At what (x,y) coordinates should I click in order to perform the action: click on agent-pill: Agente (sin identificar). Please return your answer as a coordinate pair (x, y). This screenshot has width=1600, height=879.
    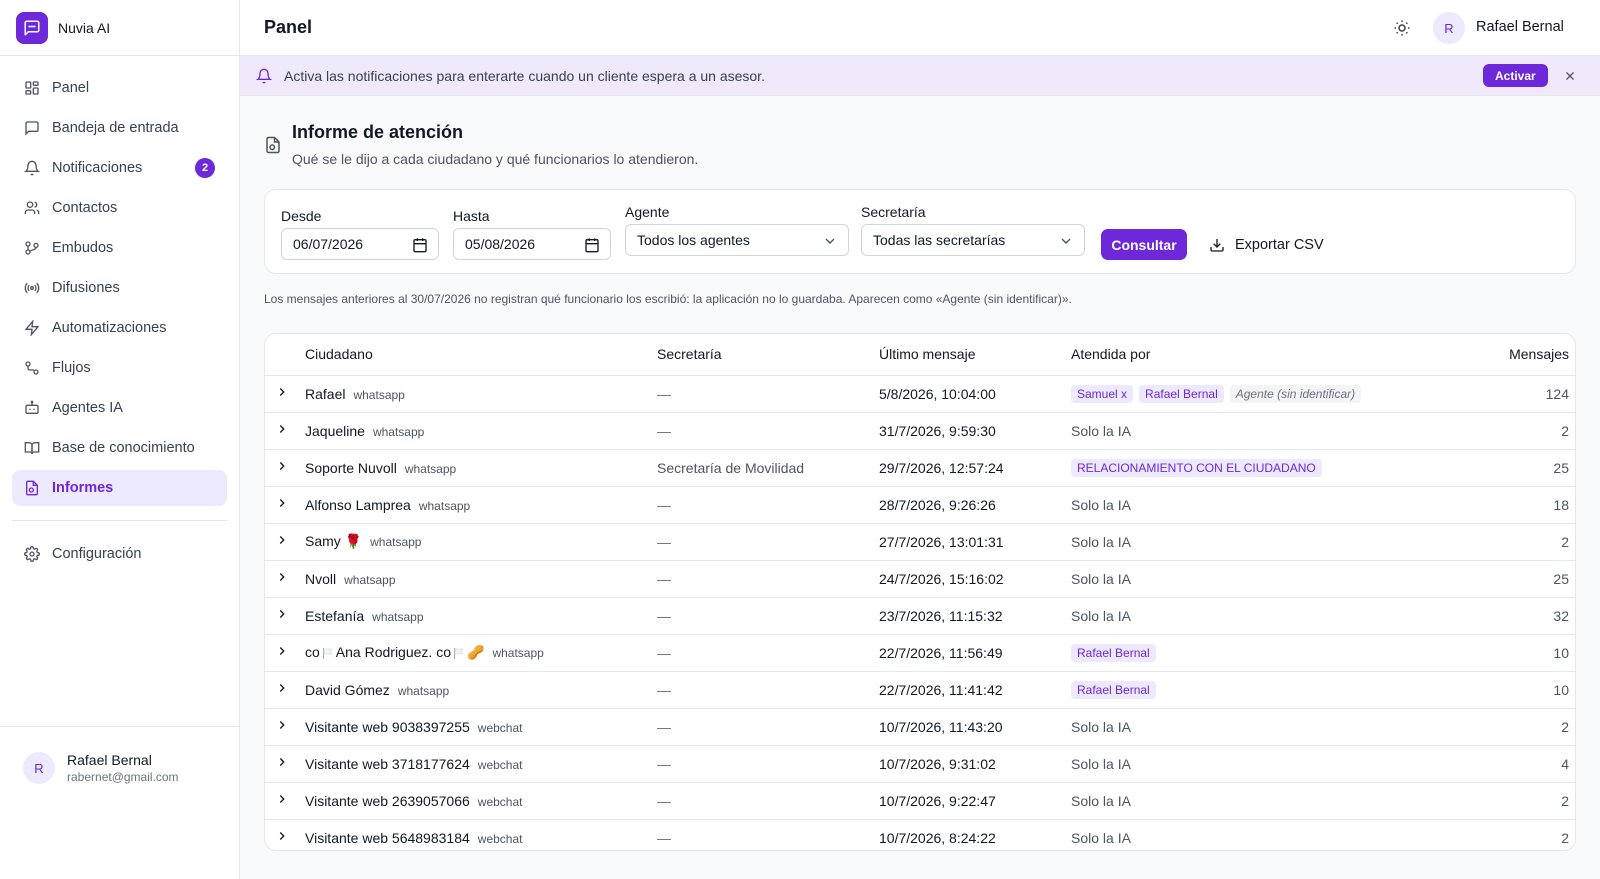
    Looking at the image, I should click on (1295, 393).